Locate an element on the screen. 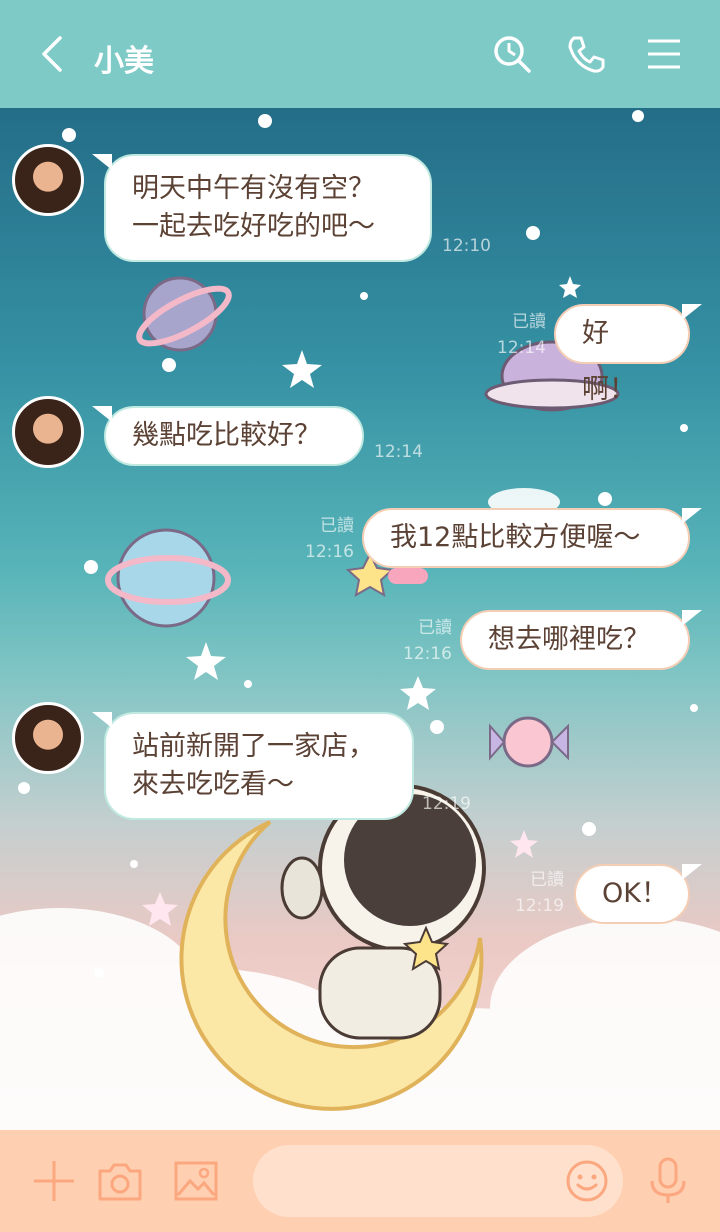 This screenshot has width=720, height=1232. message-text: 我12點比較方便喔～ is located at coordinates (515, 537).